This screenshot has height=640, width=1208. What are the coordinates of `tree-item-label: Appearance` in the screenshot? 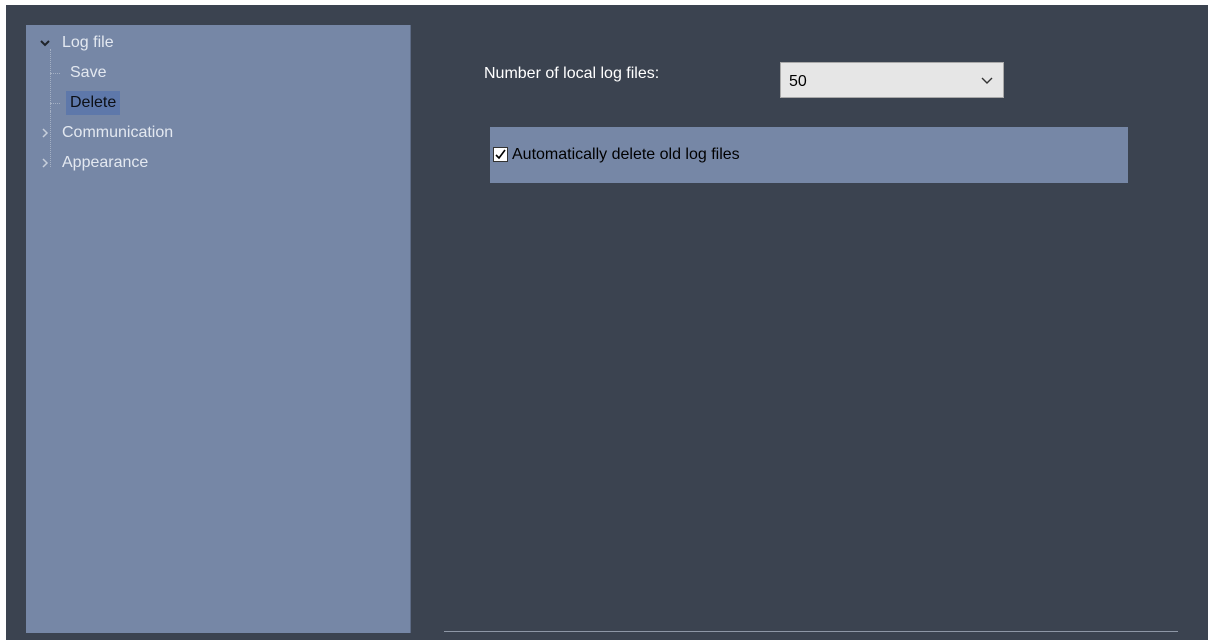 It's located at (105, 162).